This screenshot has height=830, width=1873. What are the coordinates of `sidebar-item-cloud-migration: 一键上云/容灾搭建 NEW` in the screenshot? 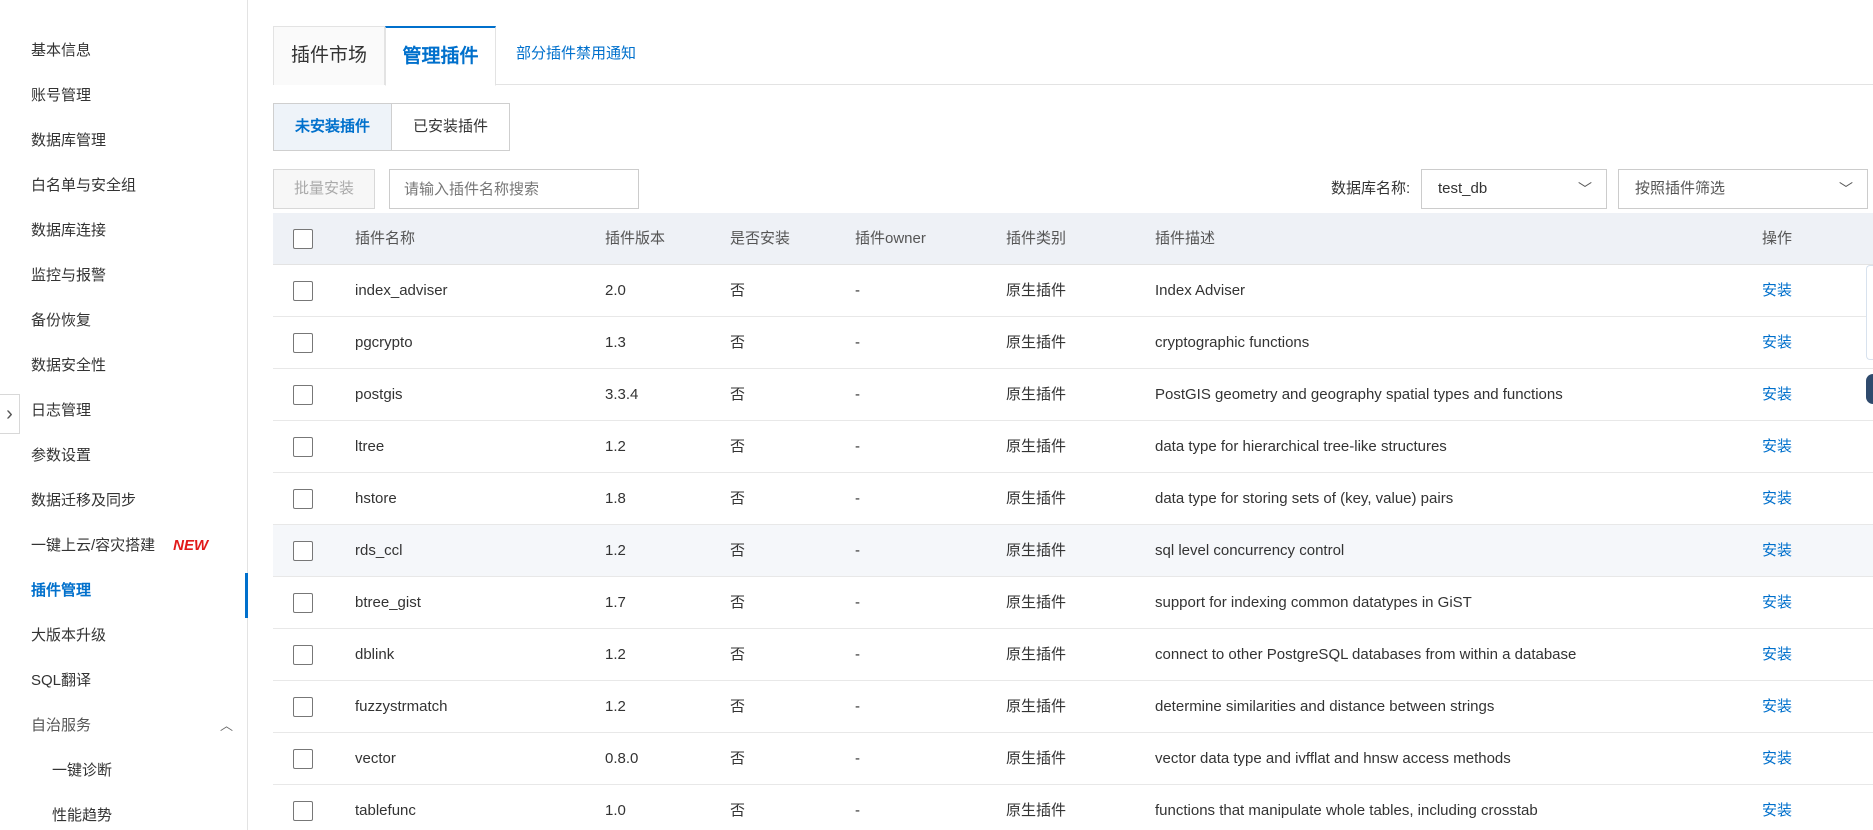 It's located at (123, 550).